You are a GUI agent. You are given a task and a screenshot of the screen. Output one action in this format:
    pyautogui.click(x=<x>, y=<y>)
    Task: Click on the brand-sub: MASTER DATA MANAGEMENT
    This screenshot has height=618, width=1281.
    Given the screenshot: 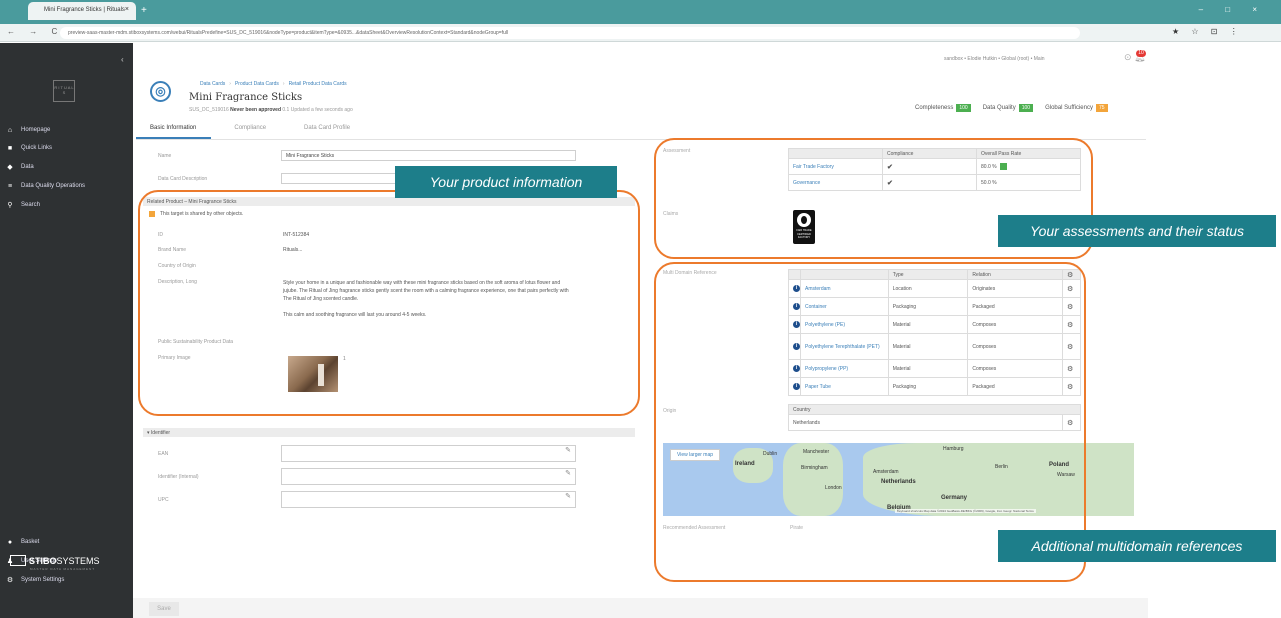 What is the action you would take?
    pyautogui.click(x=63, y=569)
    